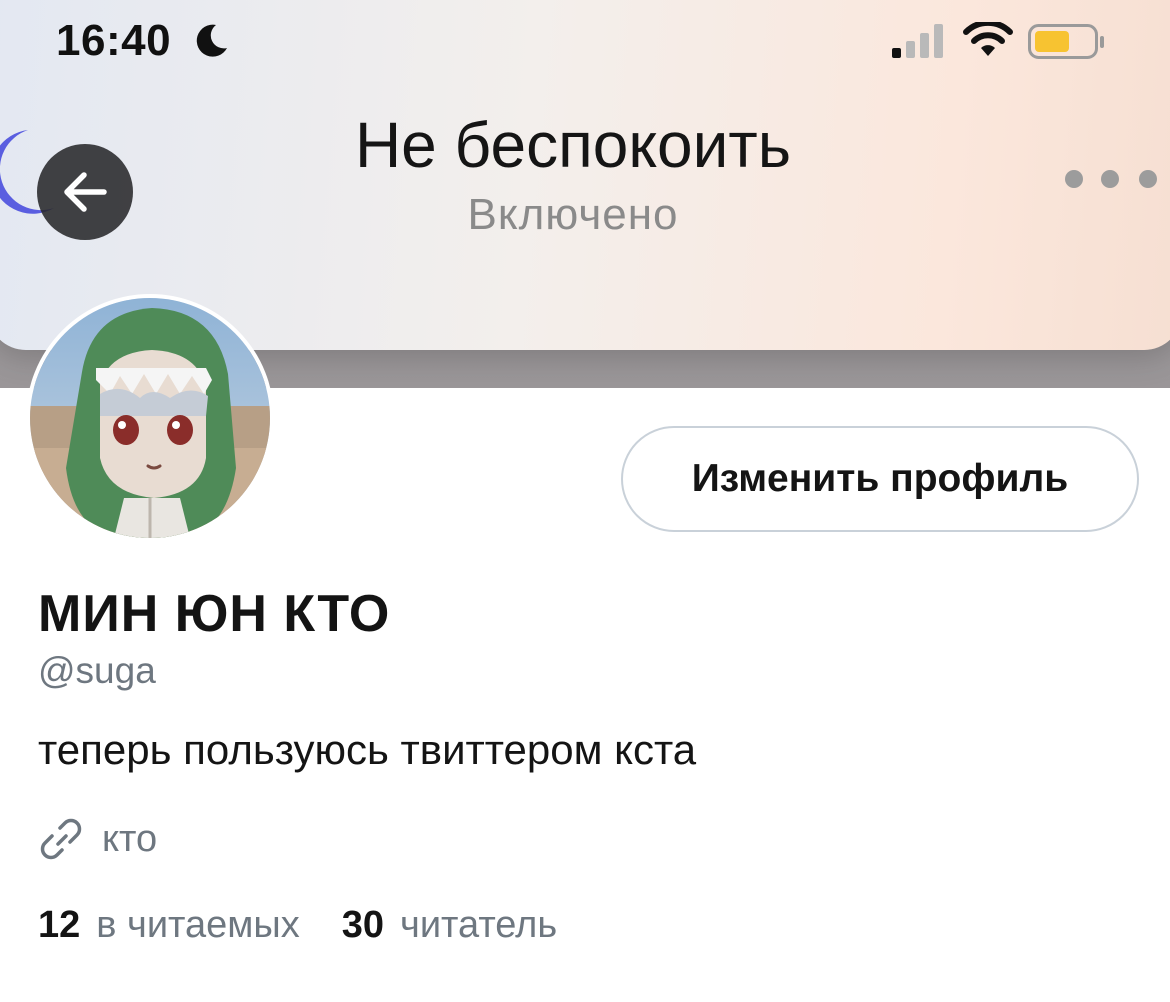 Image resolution: width=1170 pixels, height=1002 pixels. Describe the element at coordinates (129, 839) in the screenshot. I see `profile-link-text: кто` at that location.